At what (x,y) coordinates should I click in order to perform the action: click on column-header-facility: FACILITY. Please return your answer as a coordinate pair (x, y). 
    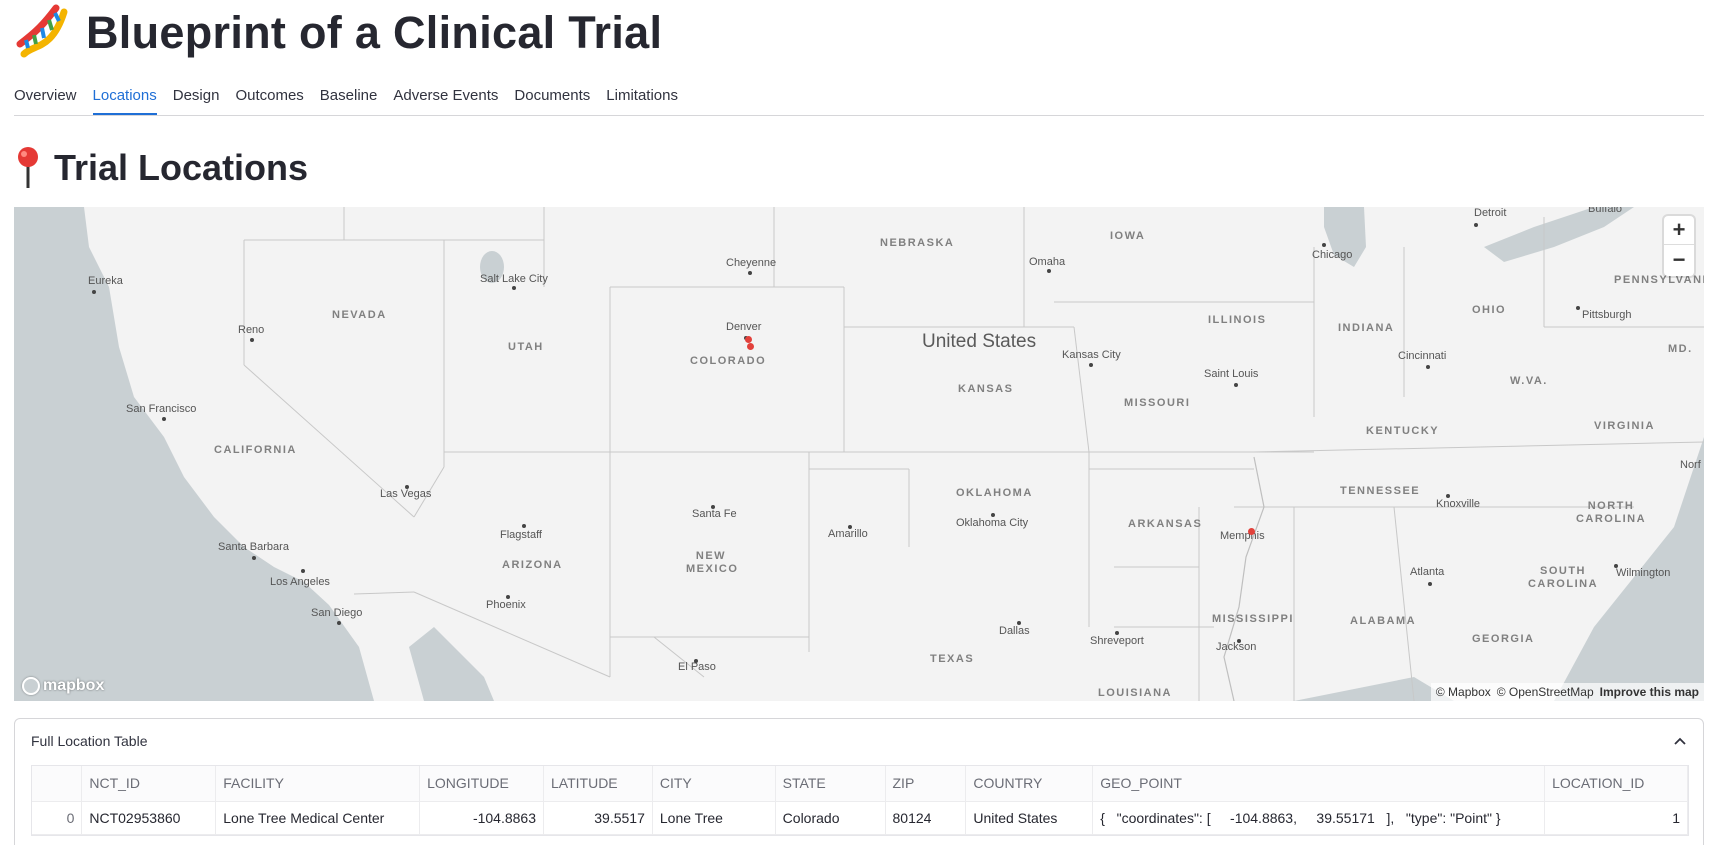
    Looking at the image, I should click on (318, 784).